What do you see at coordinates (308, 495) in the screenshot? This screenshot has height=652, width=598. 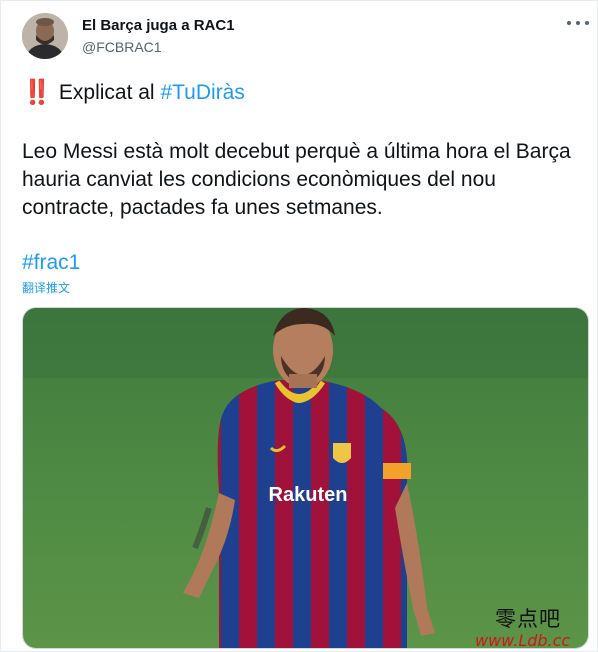 I see `jersey-sponsor-text: Rakuten` at bounding box center [308, 495].